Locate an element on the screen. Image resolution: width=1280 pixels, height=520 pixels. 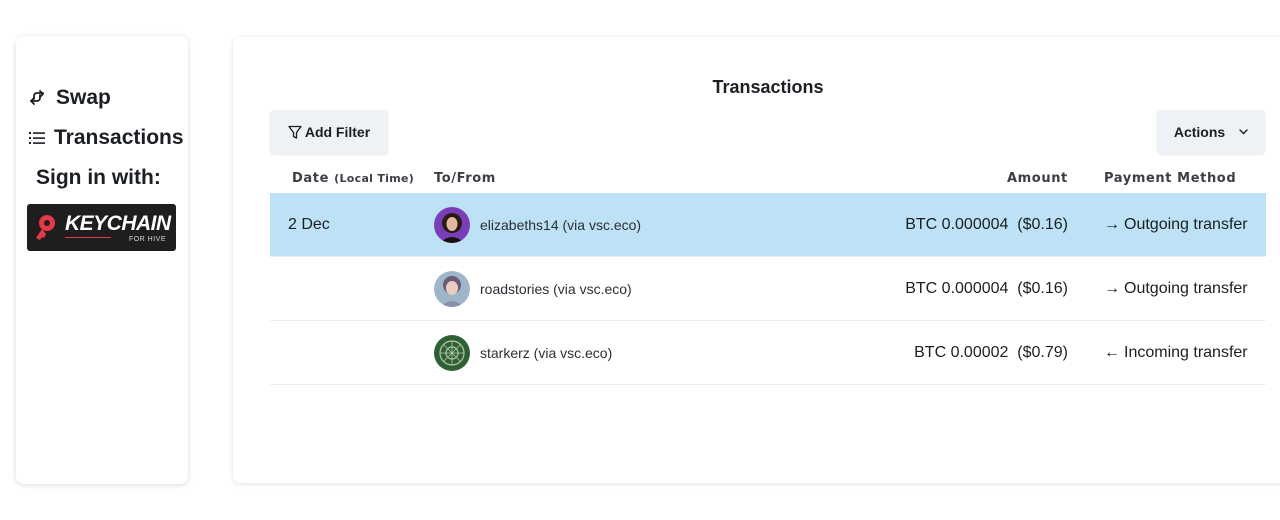
row-payment-method-label: Incoming transfer is located at coordinates (1186, 352).